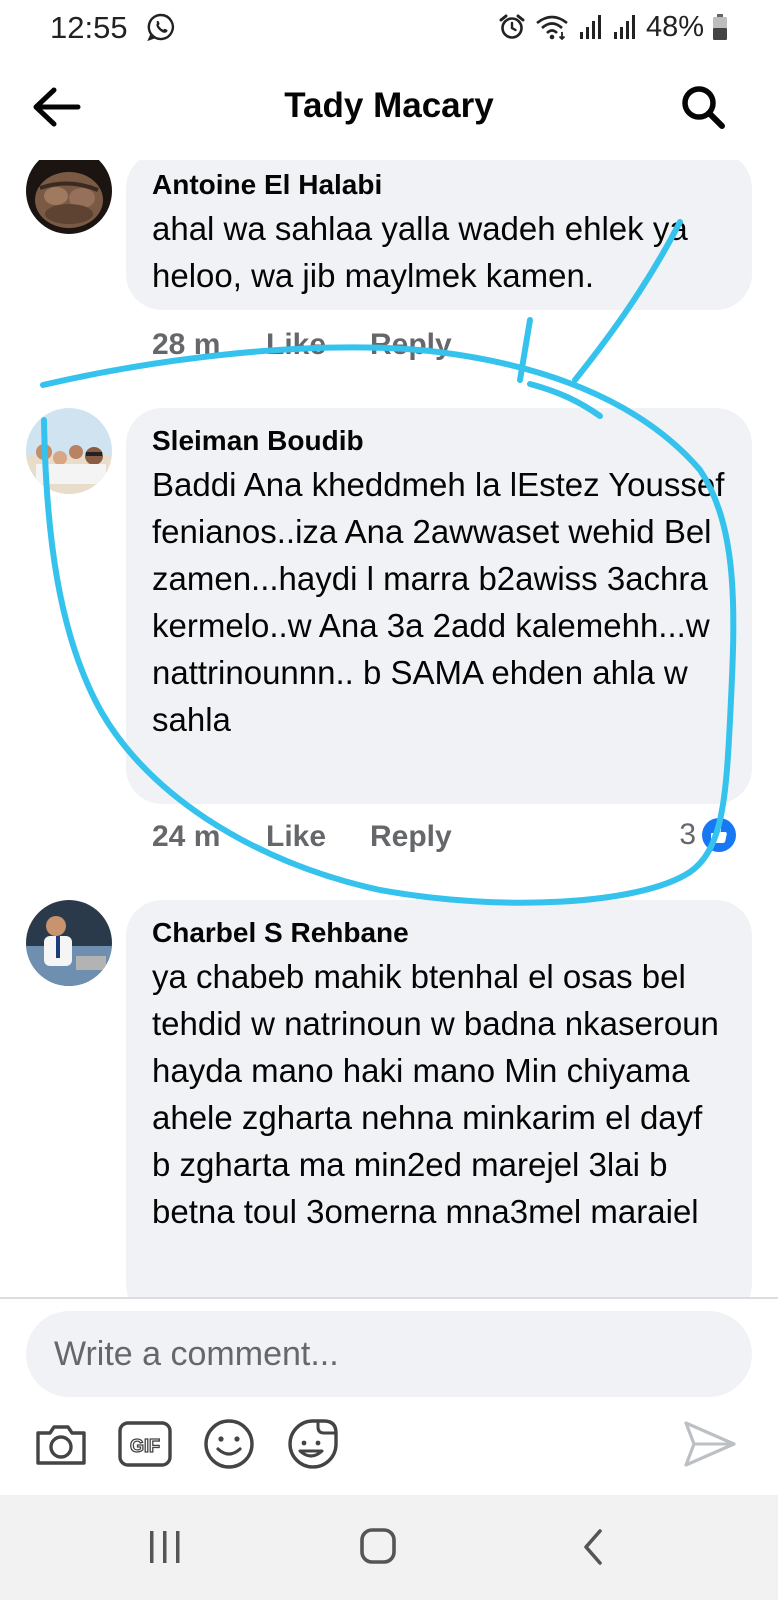 This screenshot has width=778, height=1600. I want to click on send-icon, so click(710, 1444).